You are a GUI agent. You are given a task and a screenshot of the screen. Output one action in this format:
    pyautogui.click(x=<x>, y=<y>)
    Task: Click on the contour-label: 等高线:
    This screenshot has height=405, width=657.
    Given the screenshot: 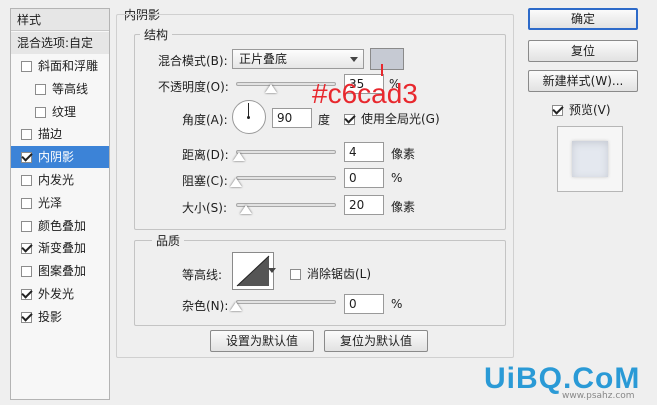 What is the action you would take?
    pyautogui.click(x=202, y=275)
    